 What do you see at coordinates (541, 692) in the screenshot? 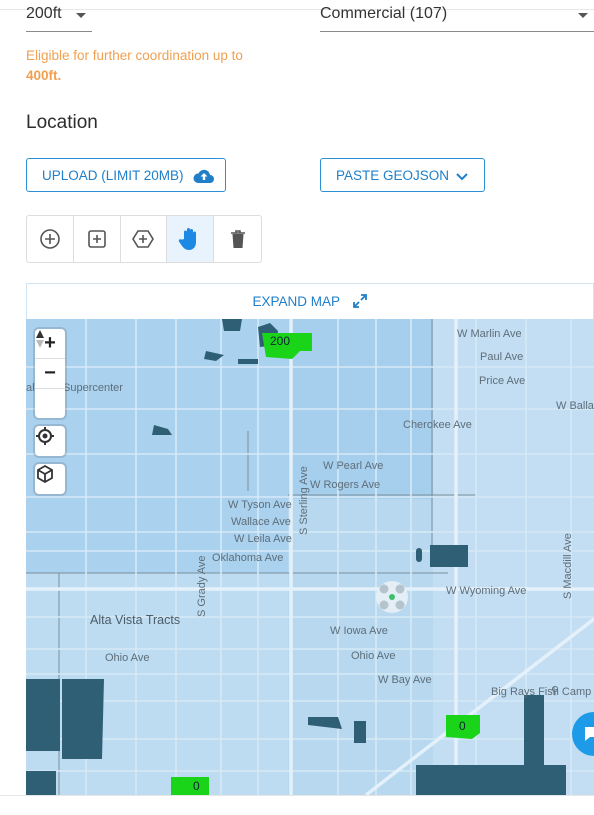
I see `map-label-bigray: Big Rays Fish Camp` at bounding box center [541, 692].